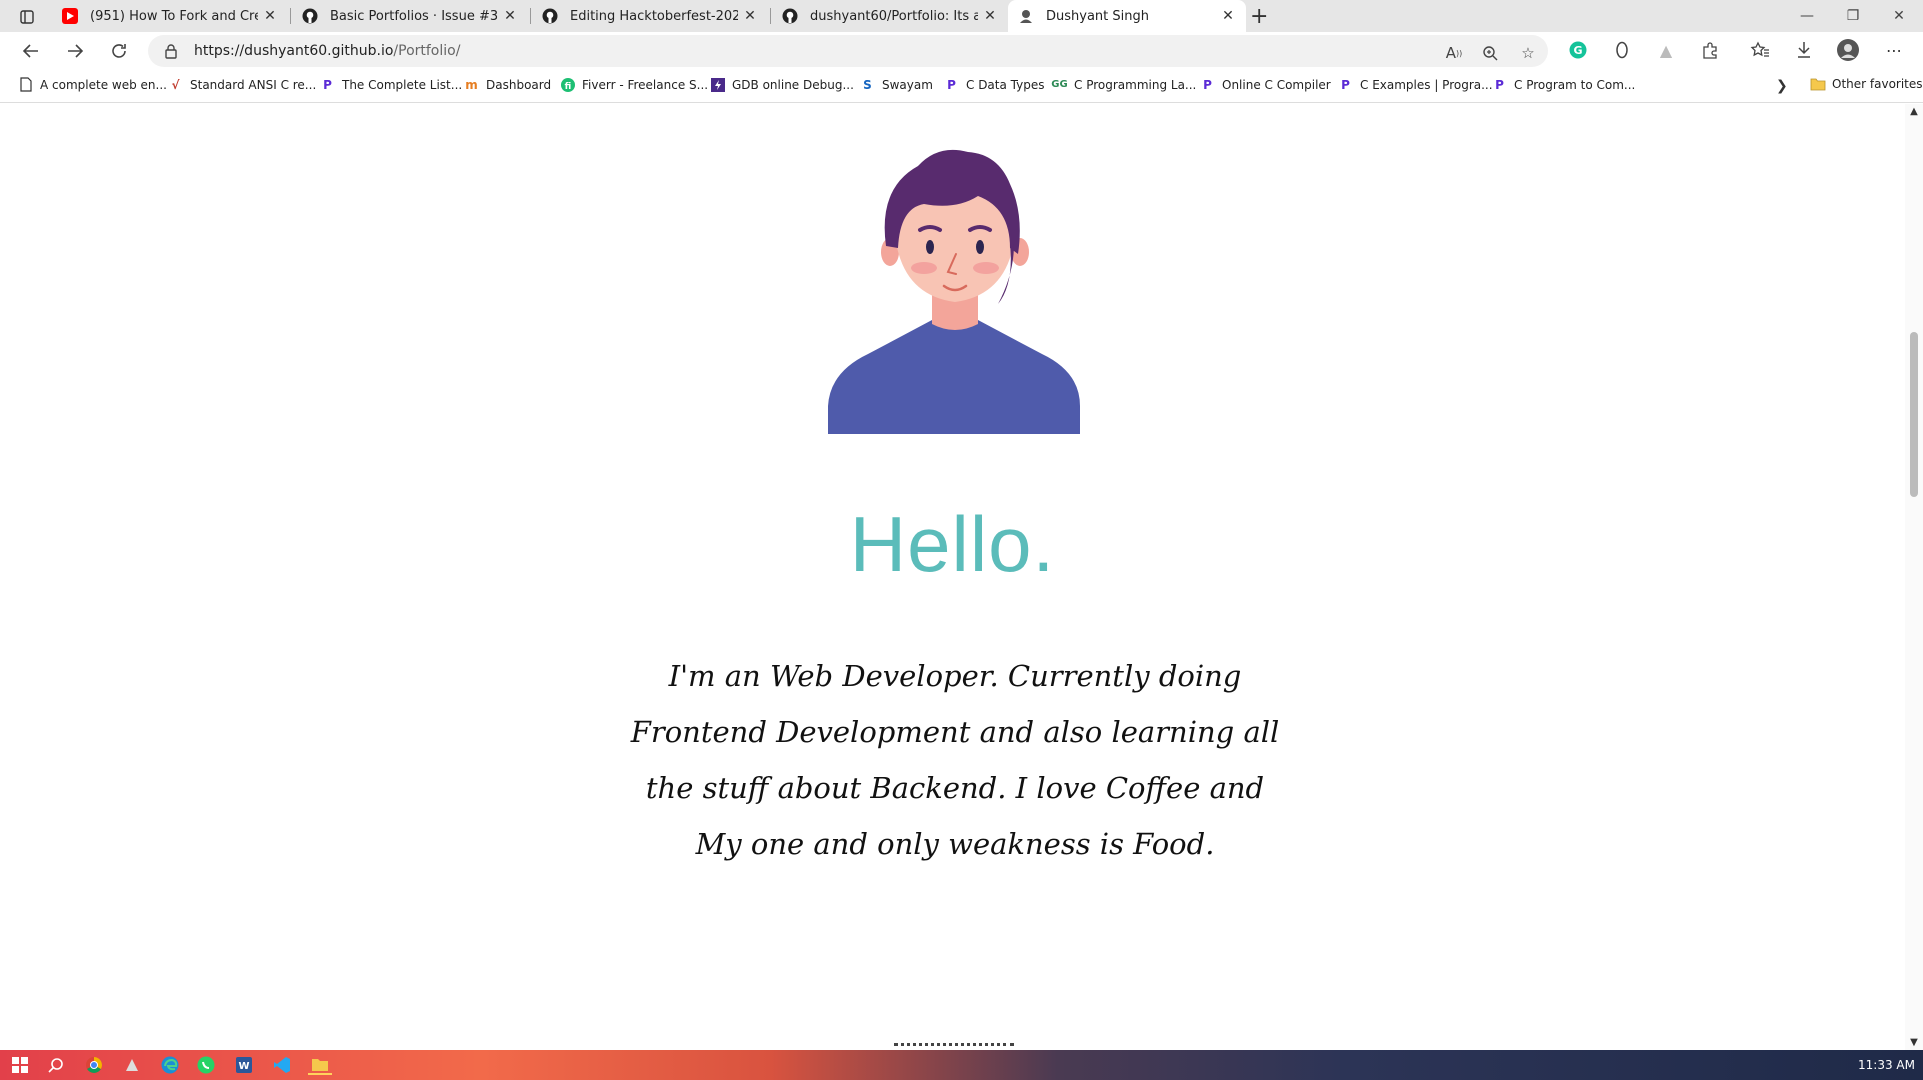 This screenshot has width=1923, height=1080. What do you see at coordinates (1894, 50) in the screenshot?
I see `more-menu-icon: ⋯` at bounding box center [1894, 50].